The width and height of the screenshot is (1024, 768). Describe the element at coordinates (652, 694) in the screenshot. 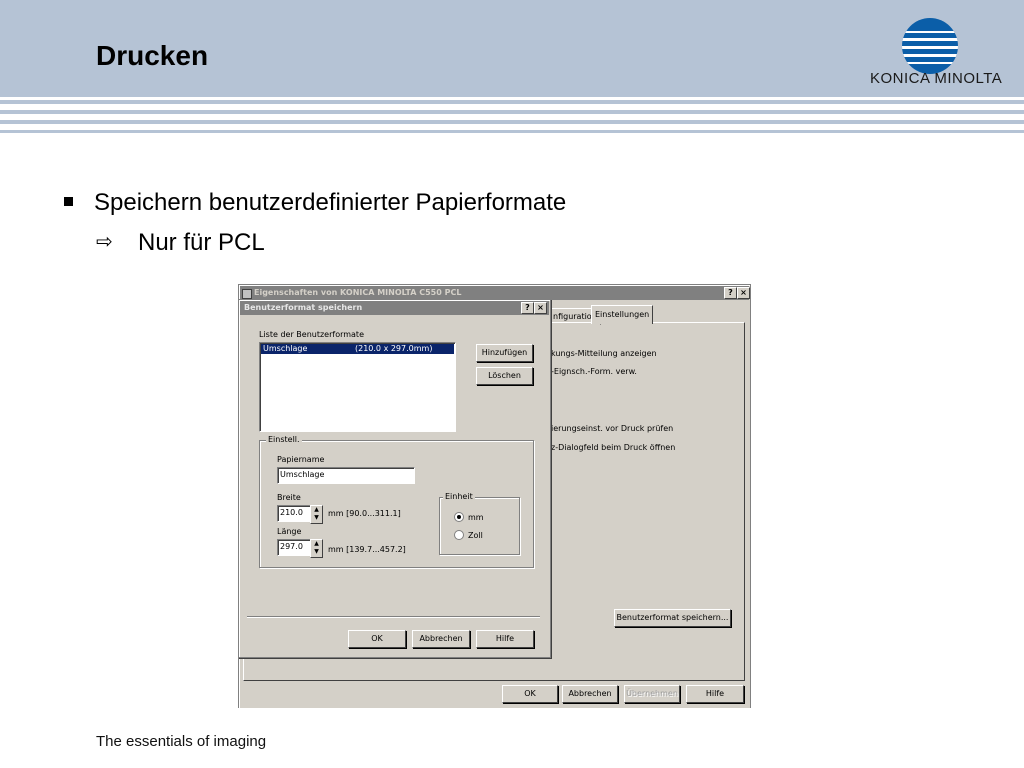

I see `apply-button: Übernehmen` at that location.